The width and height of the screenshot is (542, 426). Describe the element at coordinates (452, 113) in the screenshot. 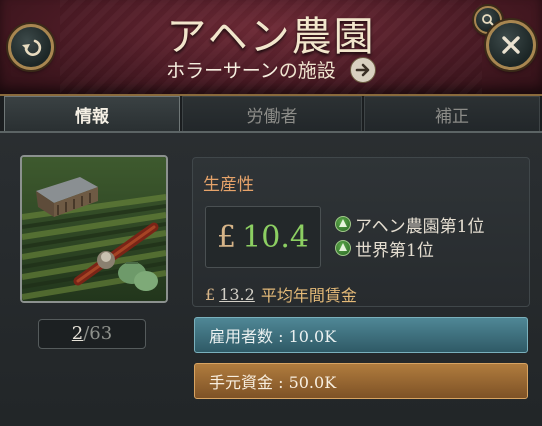

I see `tab-modifiers: 補正` at that location.